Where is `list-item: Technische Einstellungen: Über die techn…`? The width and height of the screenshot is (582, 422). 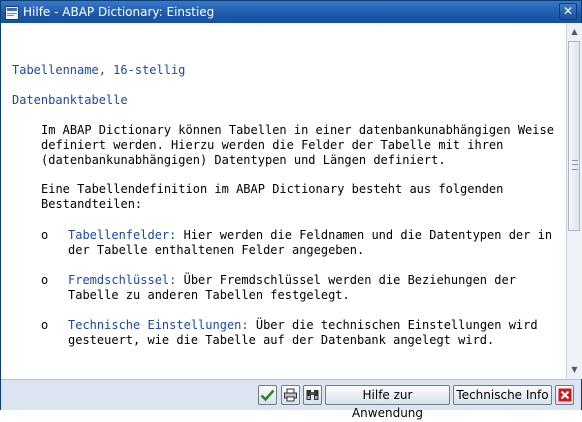
list-item: Technische Einstellungen: Über die techn… is located at coordinates (303, 325).